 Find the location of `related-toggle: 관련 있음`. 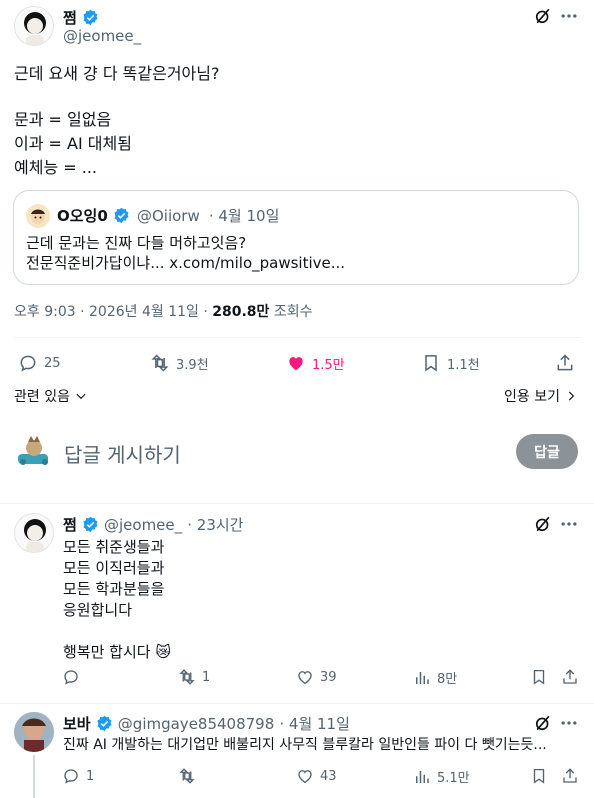

related-toggle: 관련 있음 is located at coordinates (51, 396).